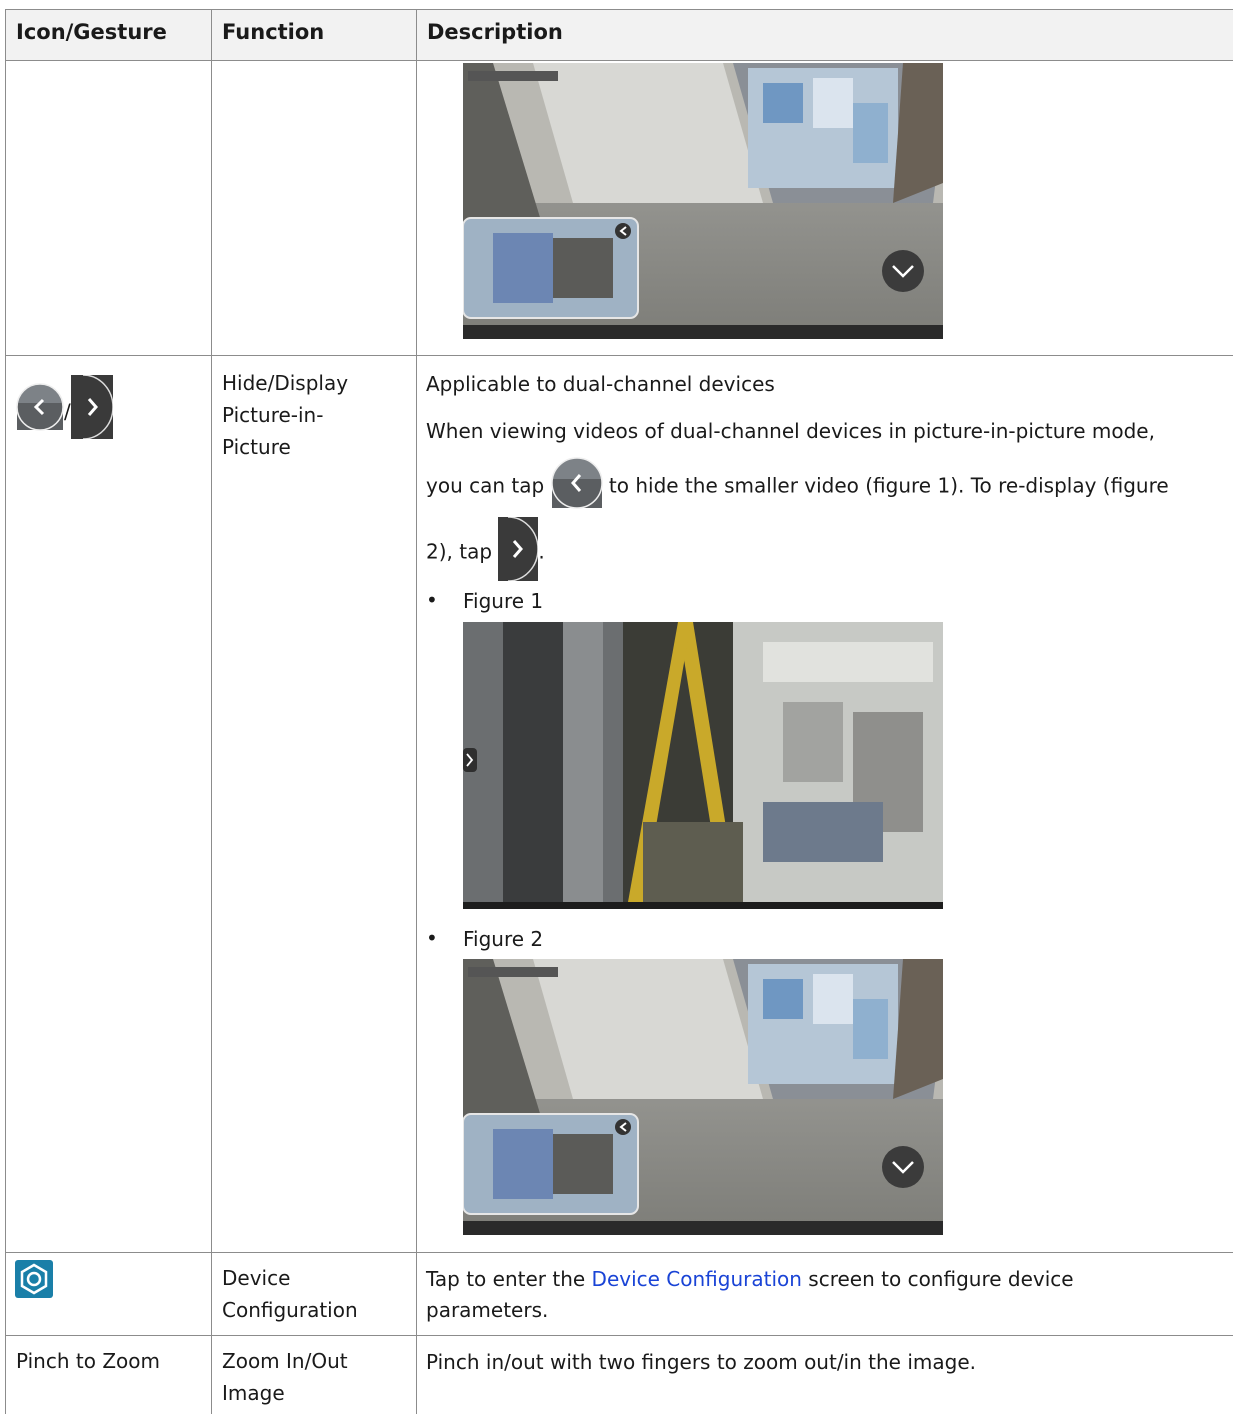  Describe the element at coordinates (285, 415) in the screenshot. I see `function-pip: Hide/Display Picture-in- Picture` at that location.